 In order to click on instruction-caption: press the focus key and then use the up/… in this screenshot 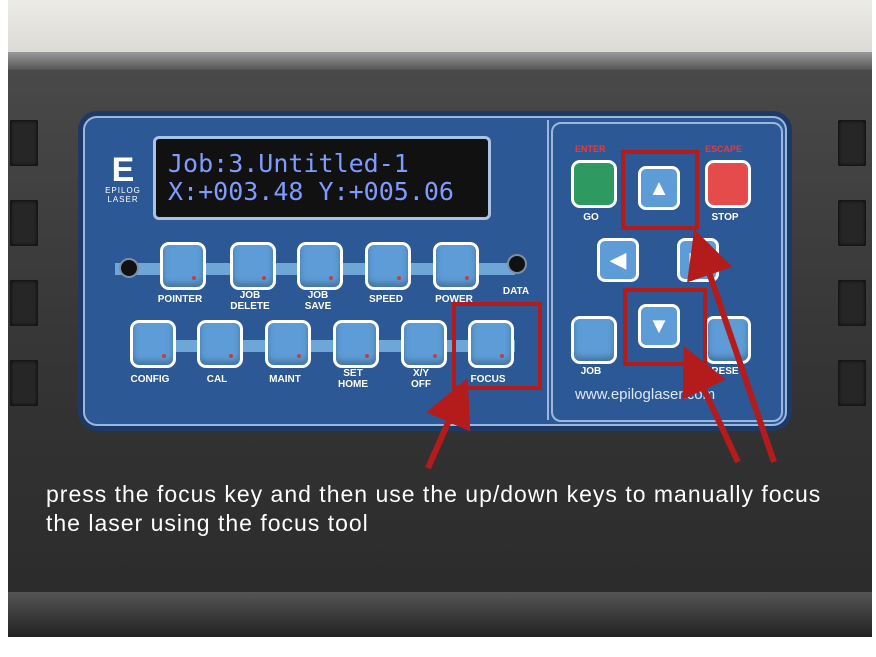, I will do `click(434, 508)`.